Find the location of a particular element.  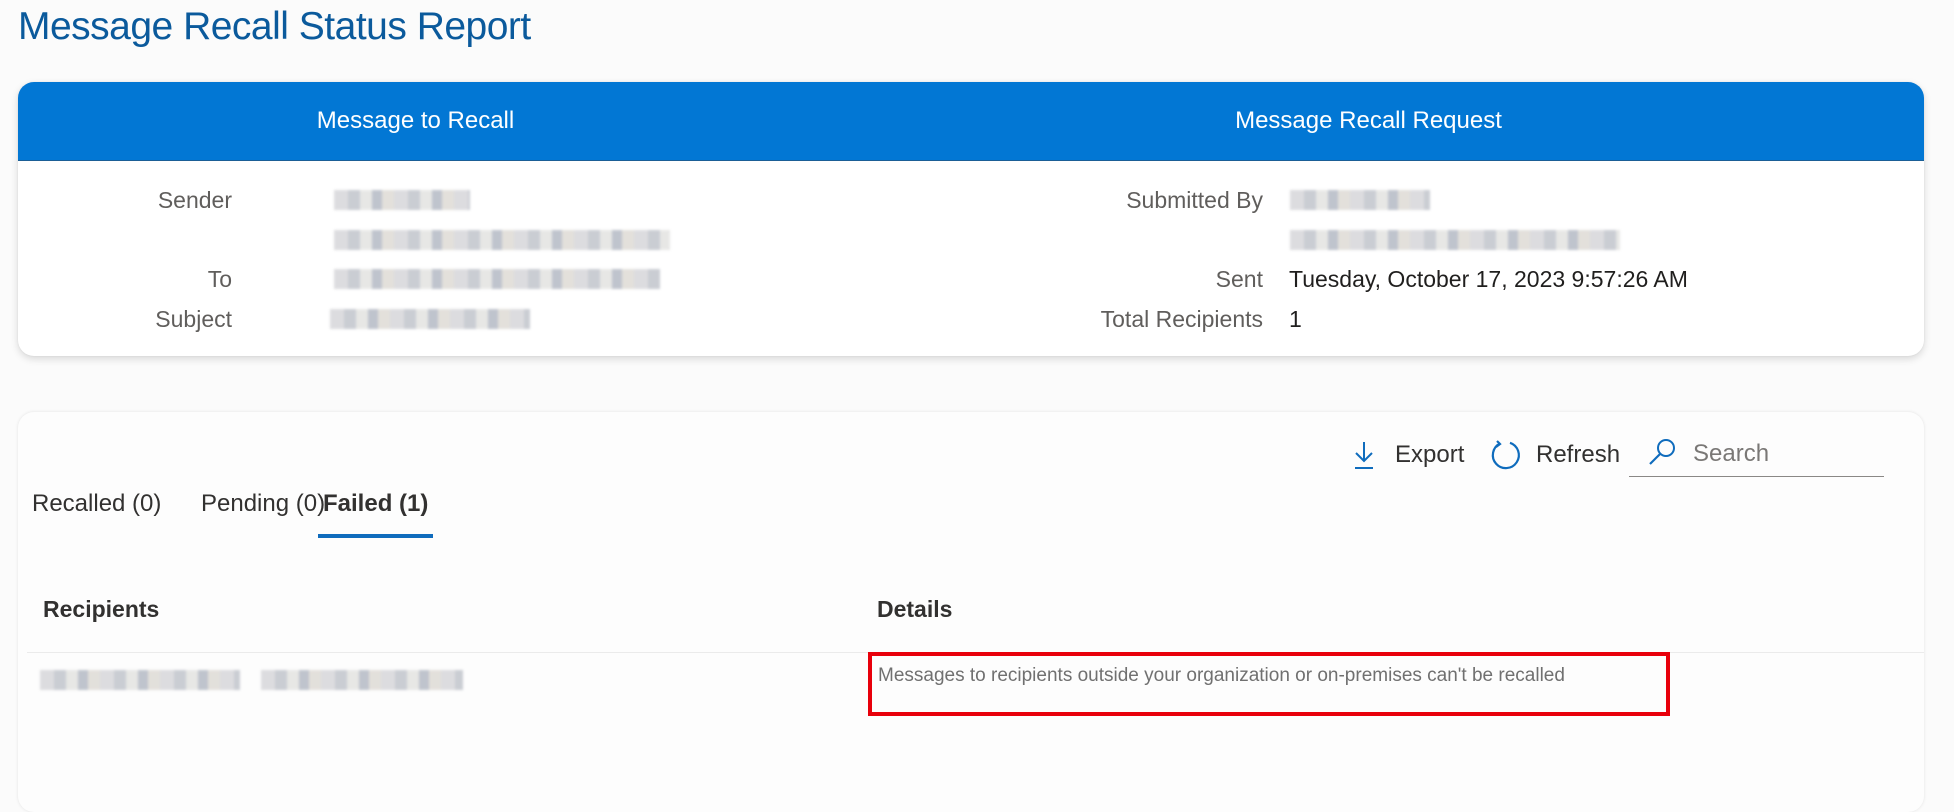

subject-value-redacted is located at coordinates (430, 319).